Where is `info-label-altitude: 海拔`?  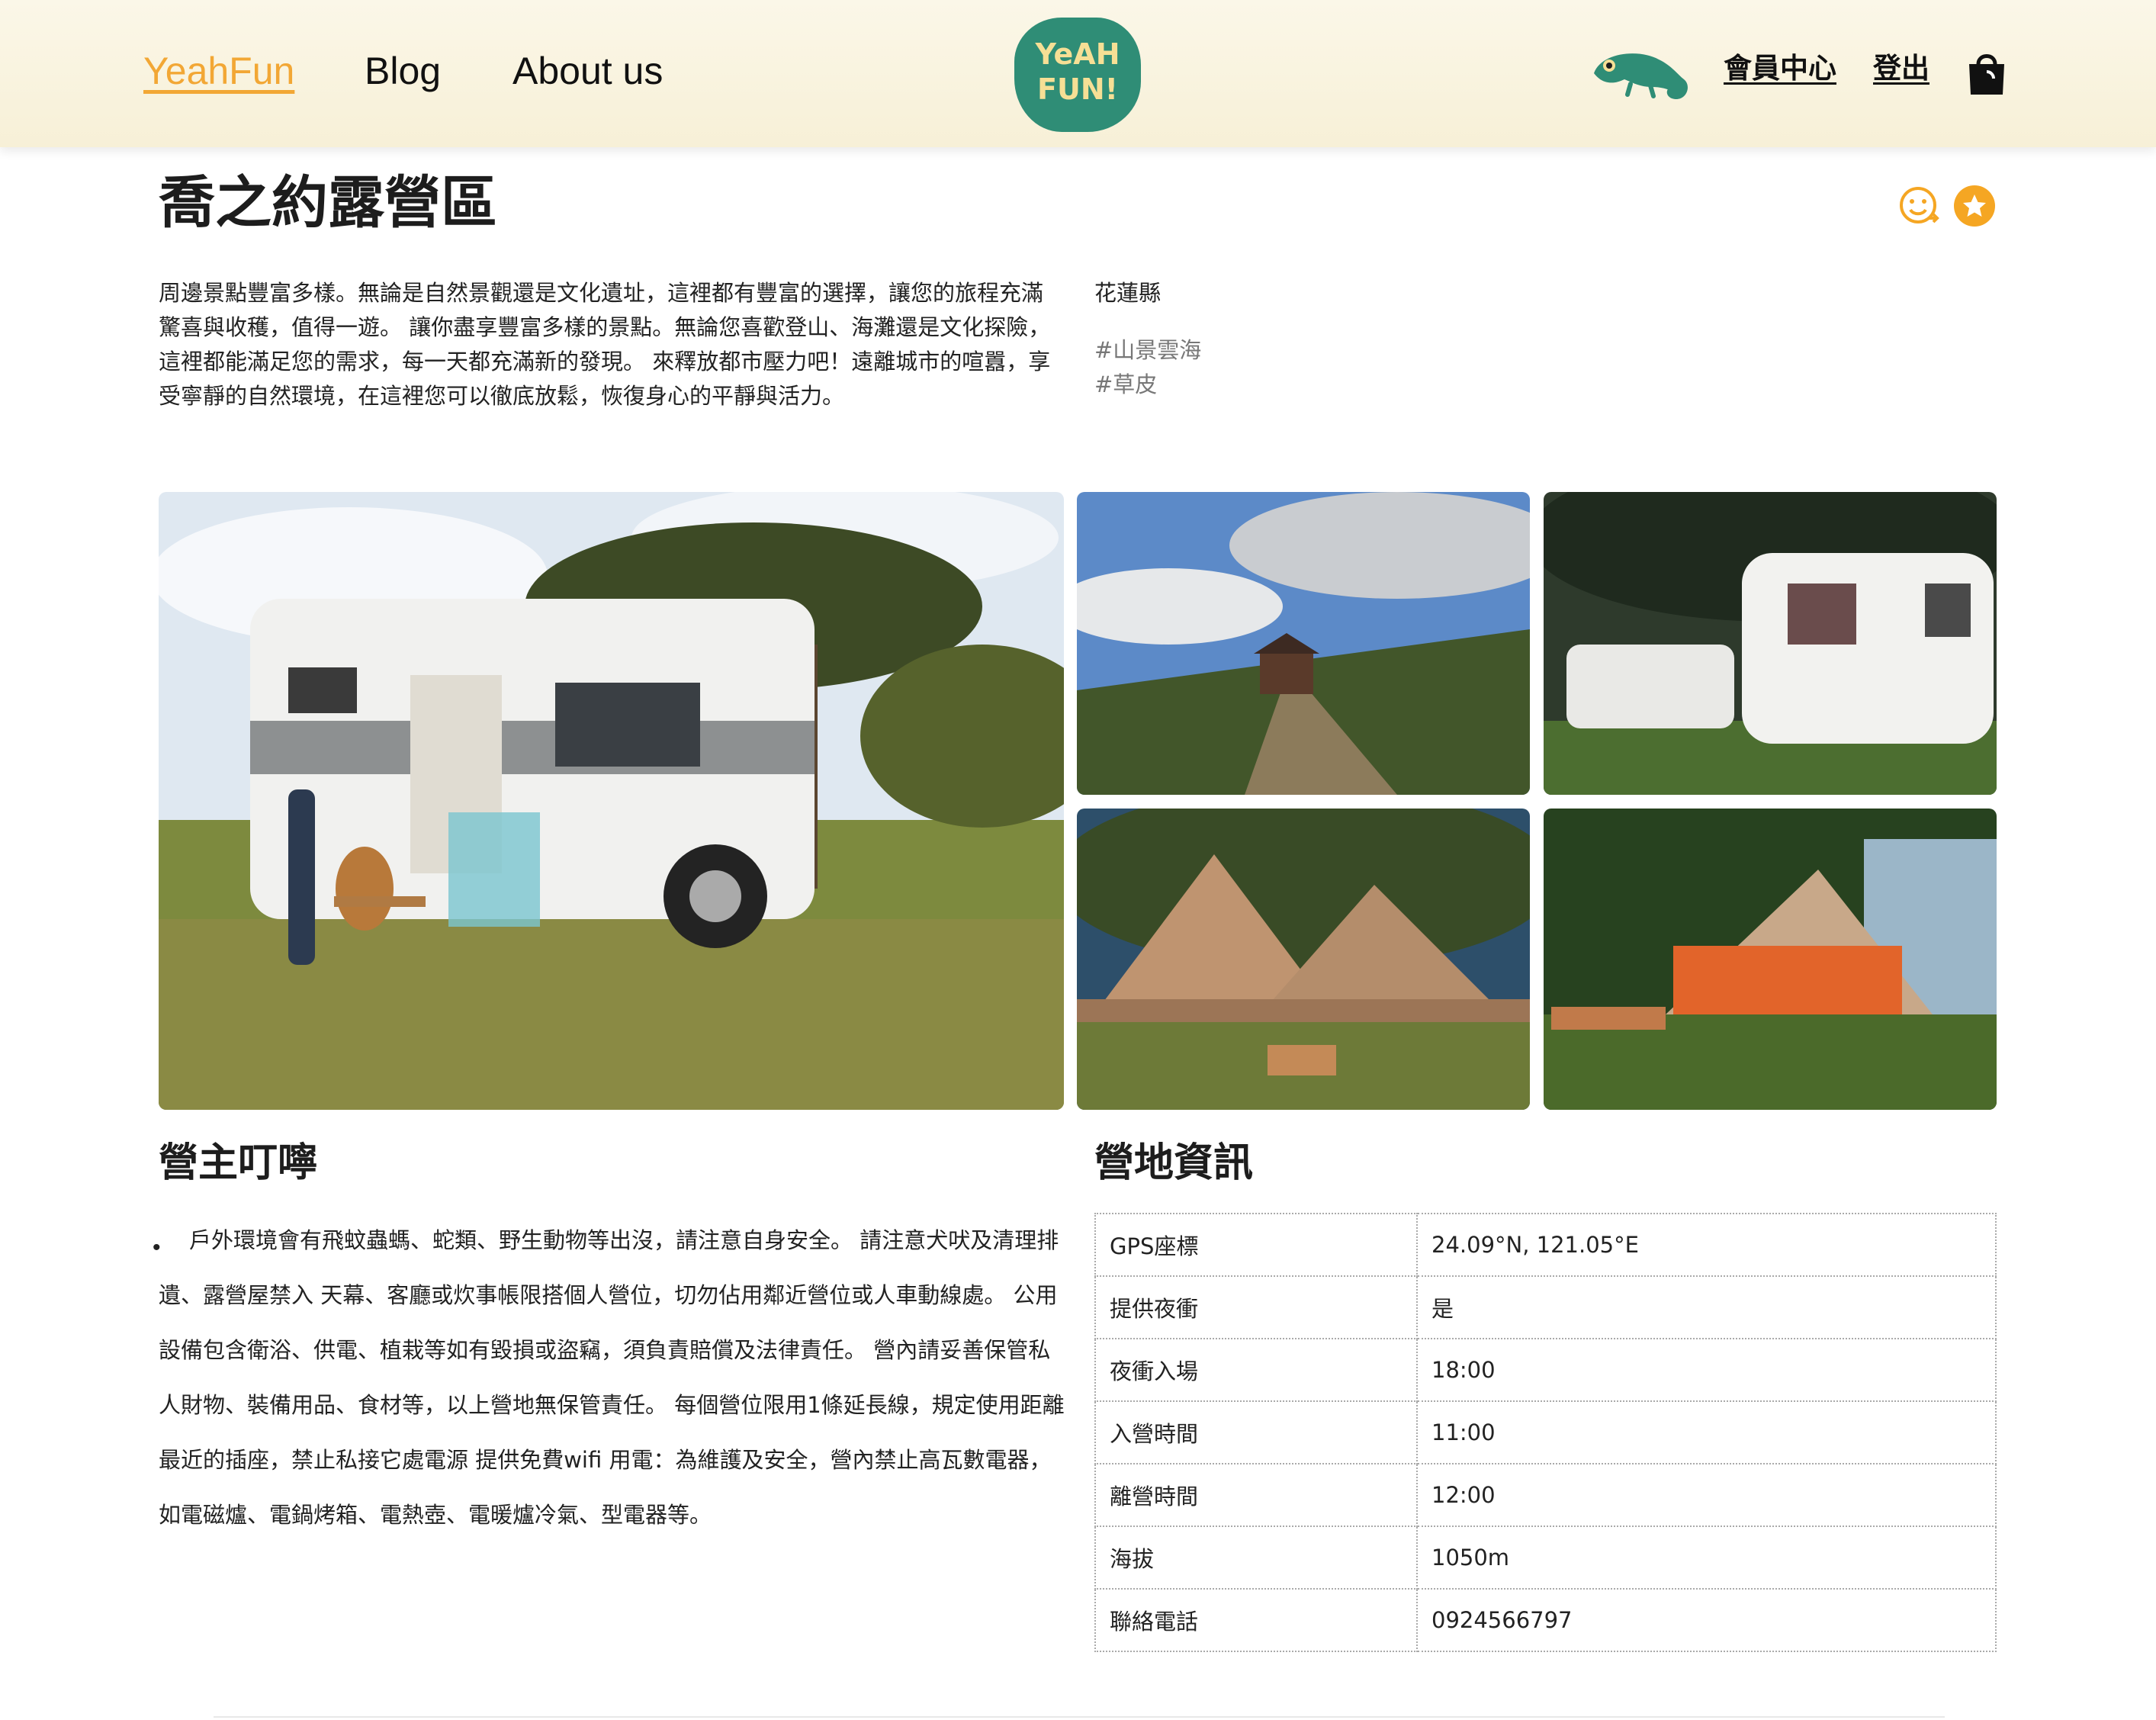 info-label-altitude: 海拔 is located at coordinates (1256, 1557).